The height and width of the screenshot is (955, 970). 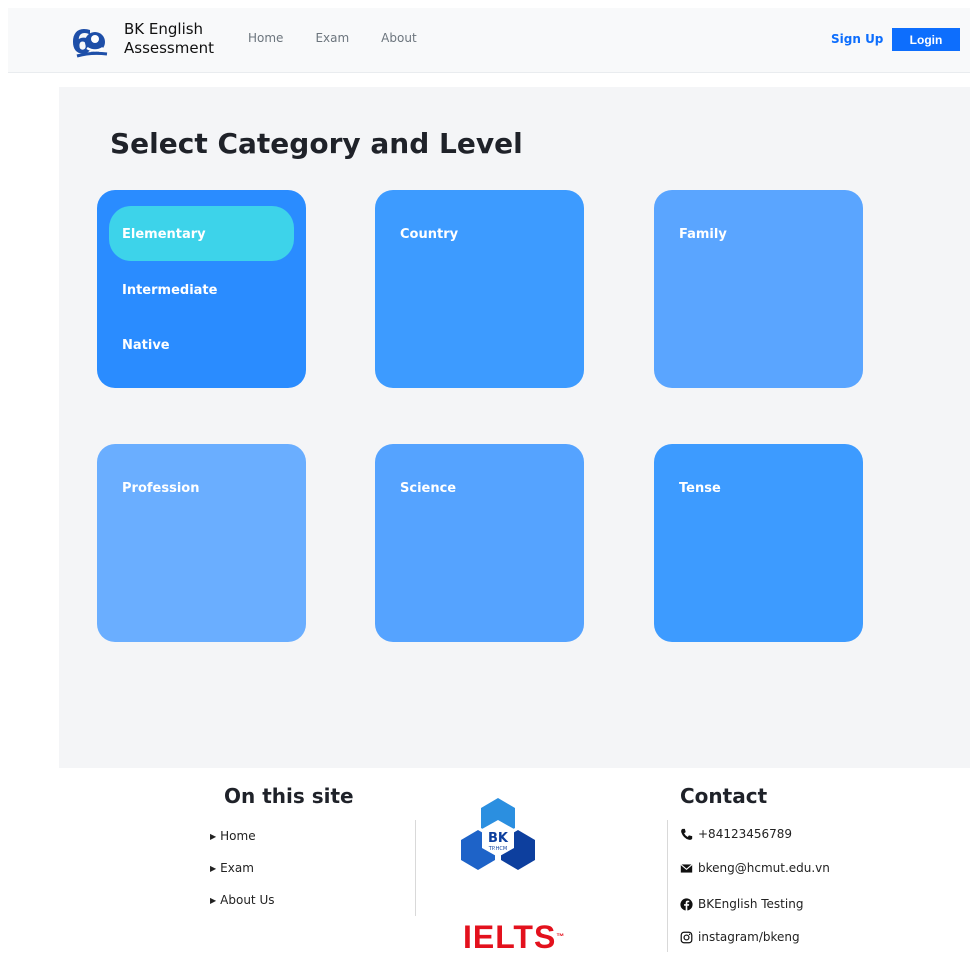 I want to click on ielts-logo: IELTS™, so click(x=514, y=937).